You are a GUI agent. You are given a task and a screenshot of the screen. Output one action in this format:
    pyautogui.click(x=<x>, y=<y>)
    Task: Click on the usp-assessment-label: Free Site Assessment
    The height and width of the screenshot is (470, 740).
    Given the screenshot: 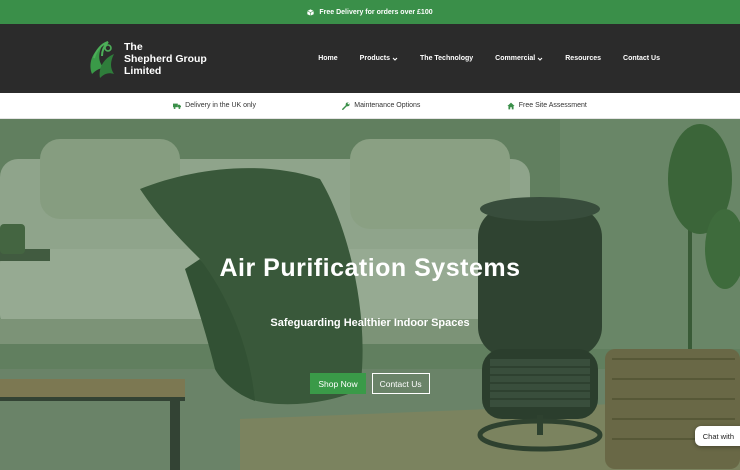 What is the action you would take?
    pyautogui.click(x=552, y=105)
    